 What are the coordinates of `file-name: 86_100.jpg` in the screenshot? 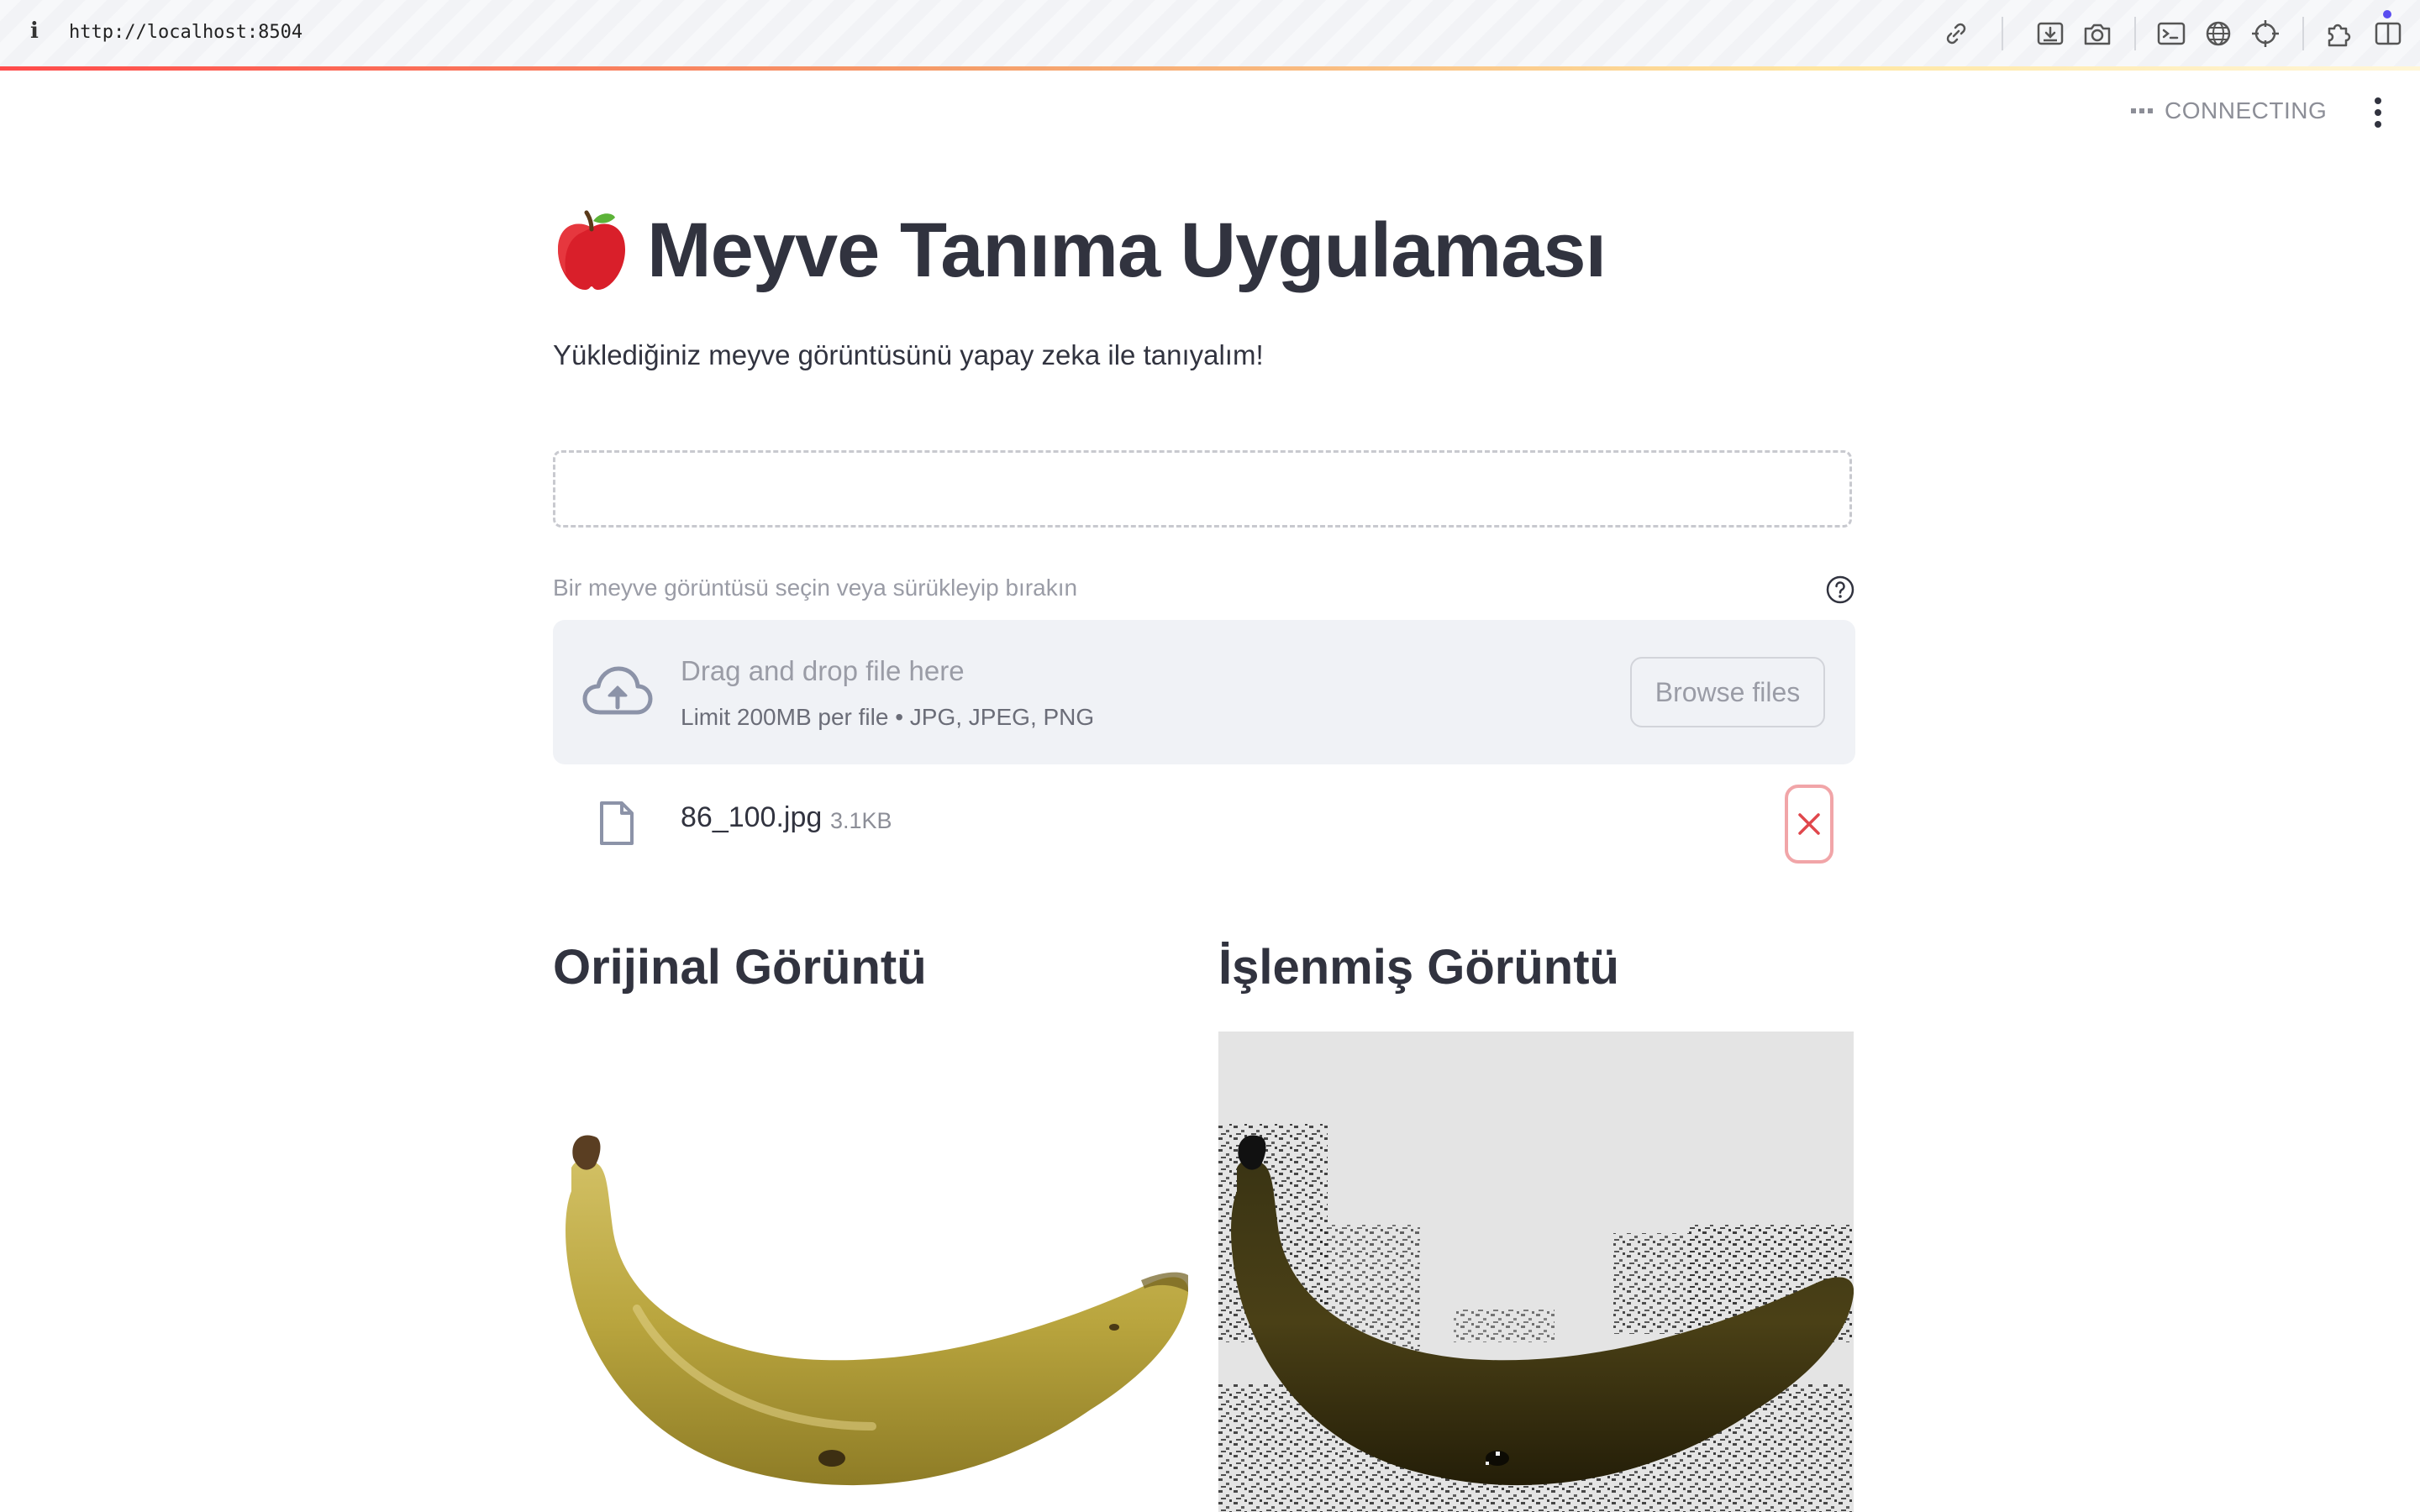 It's located at (752, 817).